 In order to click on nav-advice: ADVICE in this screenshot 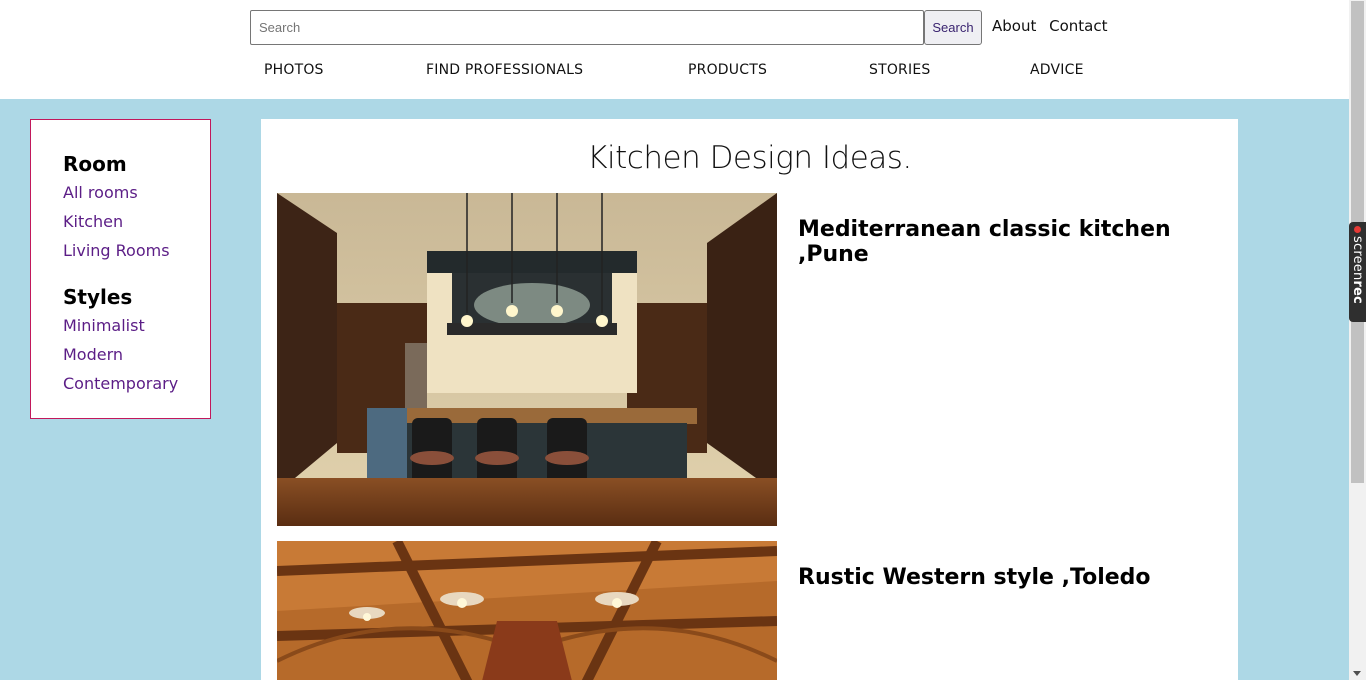, I will do `click(1057, 70)`.